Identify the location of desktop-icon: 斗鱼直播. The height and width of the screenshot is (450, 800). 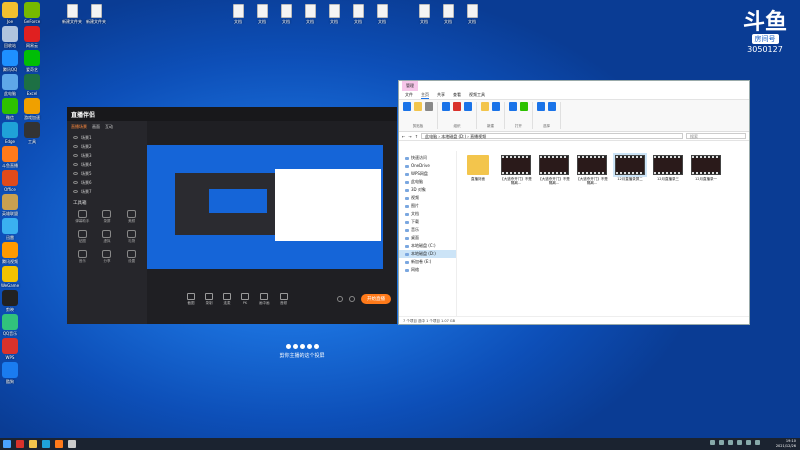
(13, 157).